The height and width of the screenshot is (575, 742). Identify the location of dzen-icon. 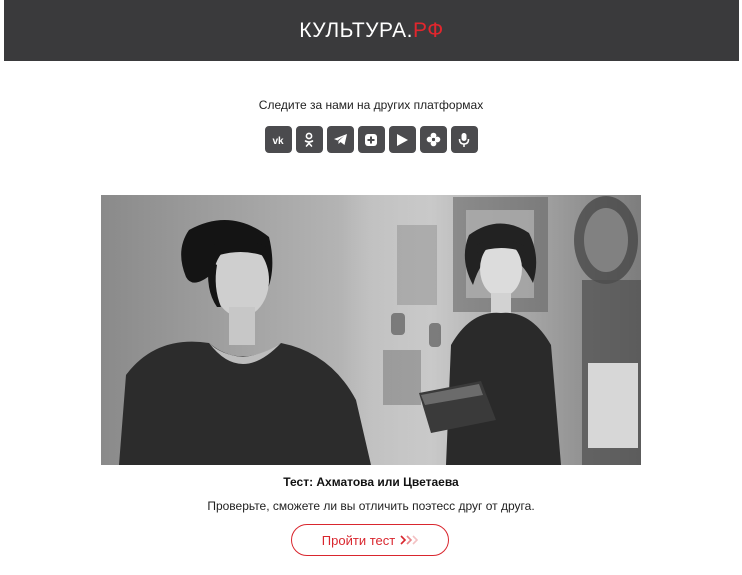
(433, 139).